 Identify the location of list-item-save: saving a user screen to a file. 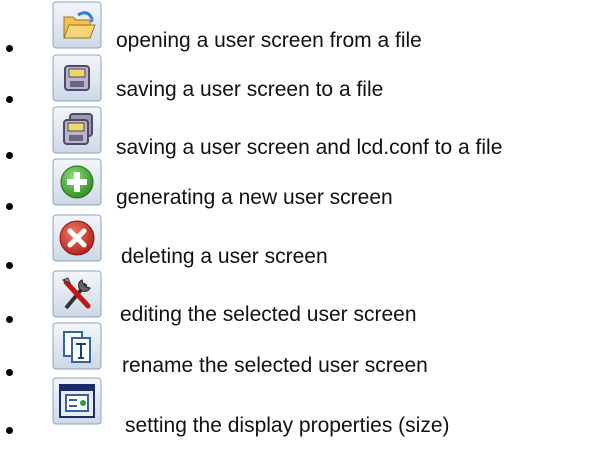
(304, 78).